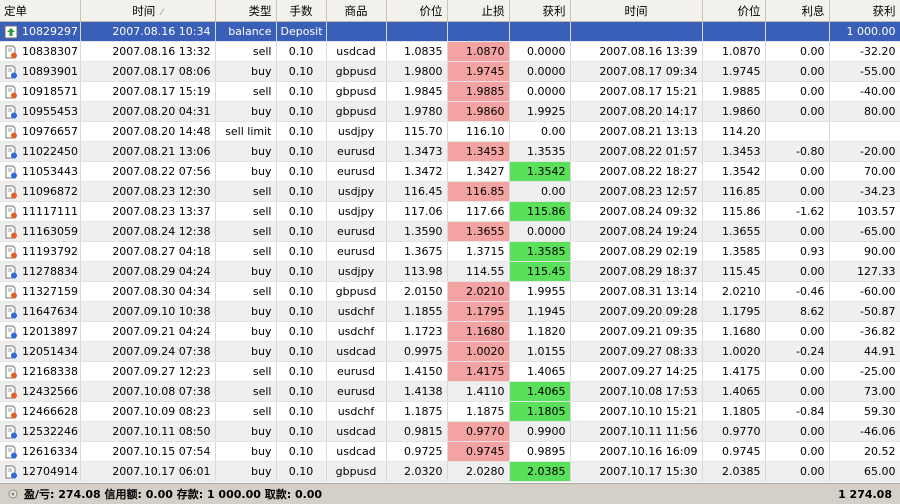  I want to click on cell-profit: -36.82, so click(864, 331).